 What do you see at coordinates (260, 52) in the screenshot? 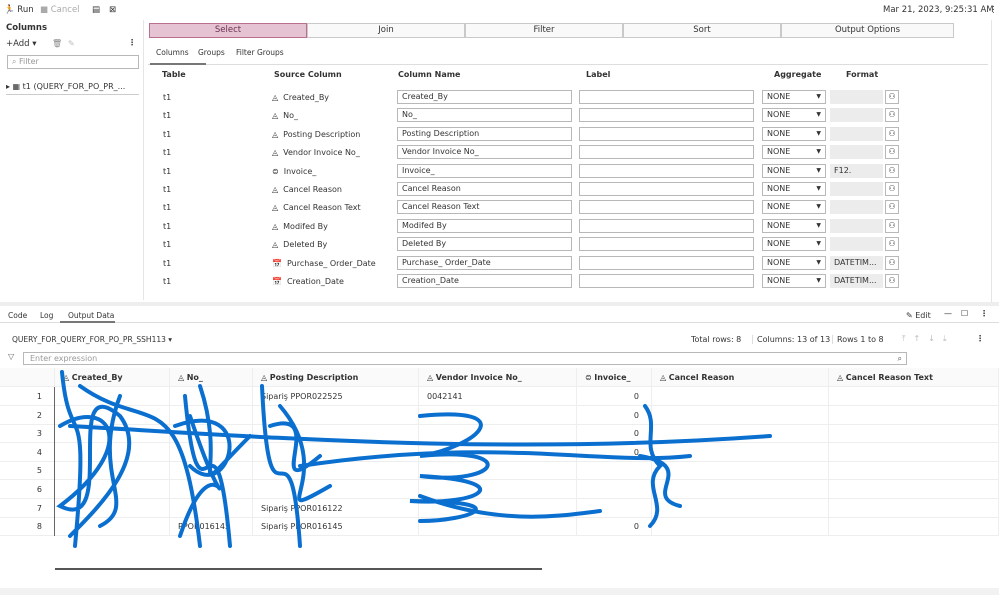
I see `subtab-filter-groups: Filter Groups` at bounding box center [260, 52].